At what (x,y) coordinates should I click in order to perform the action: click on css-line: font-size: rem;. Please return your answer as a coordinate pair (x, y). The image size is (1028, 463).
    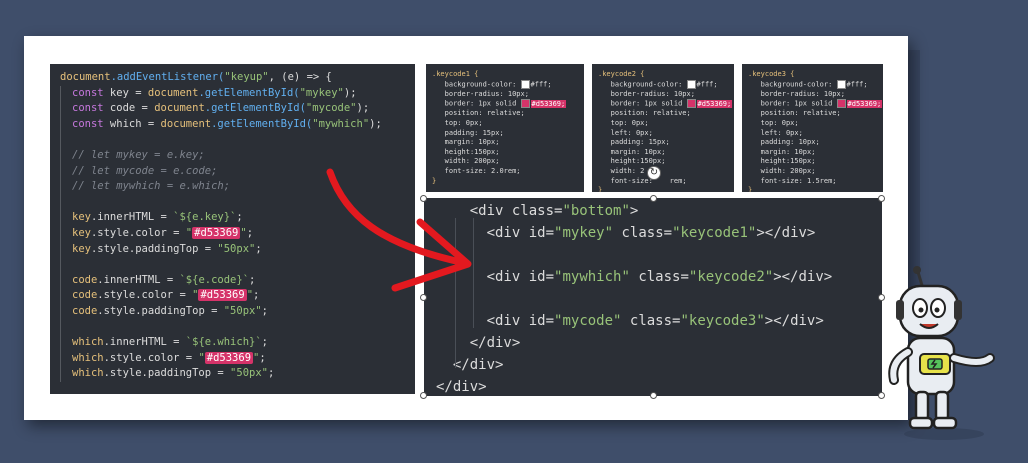
    Looking at the image, I should click on (666, 182).